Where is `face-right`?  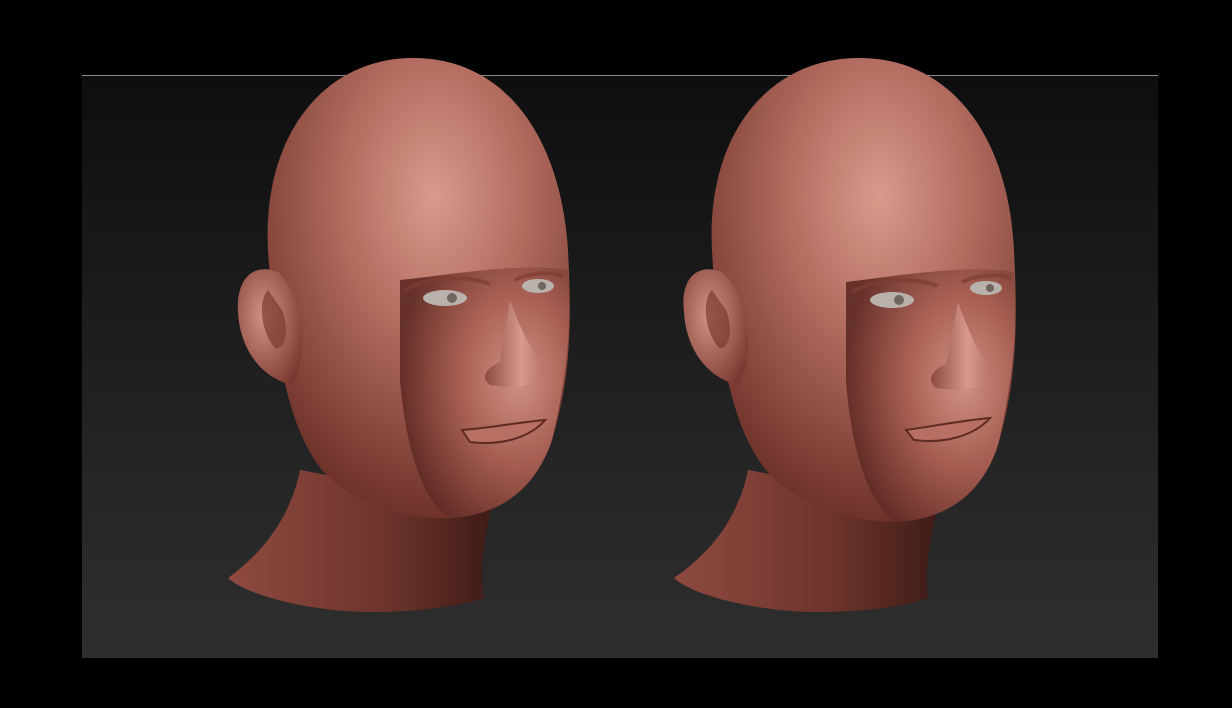 face-right is located at coordinates (931, 395).